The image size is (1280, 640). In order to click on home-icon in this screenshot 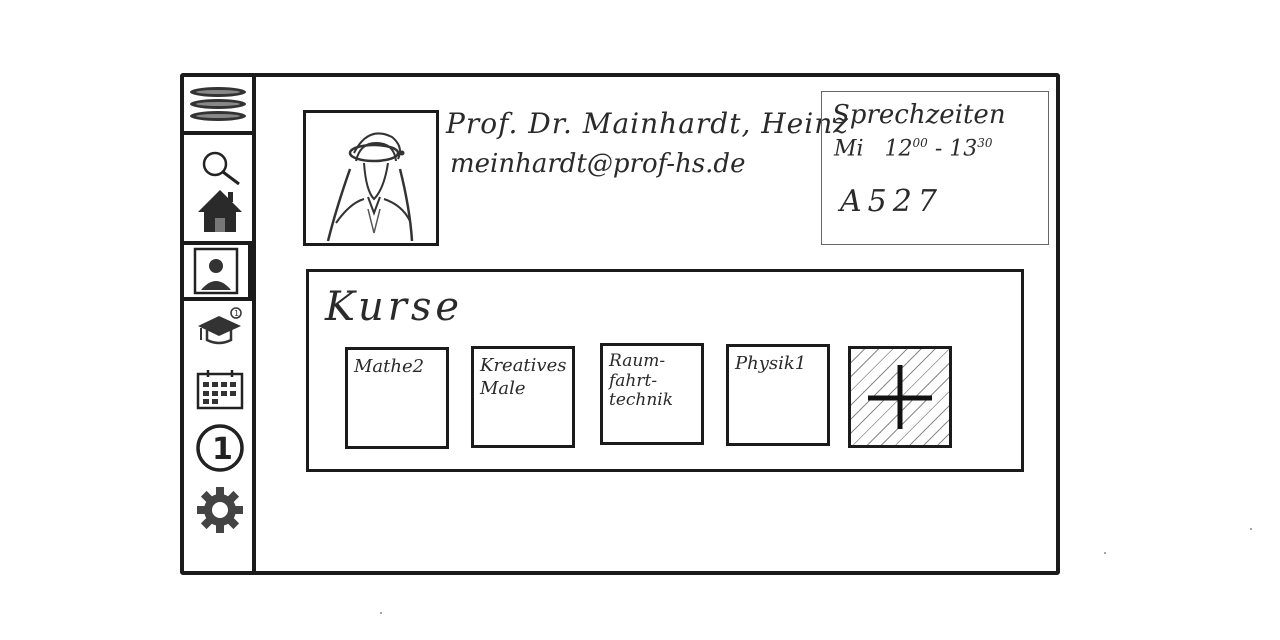, I will do `click(220, 211)`.